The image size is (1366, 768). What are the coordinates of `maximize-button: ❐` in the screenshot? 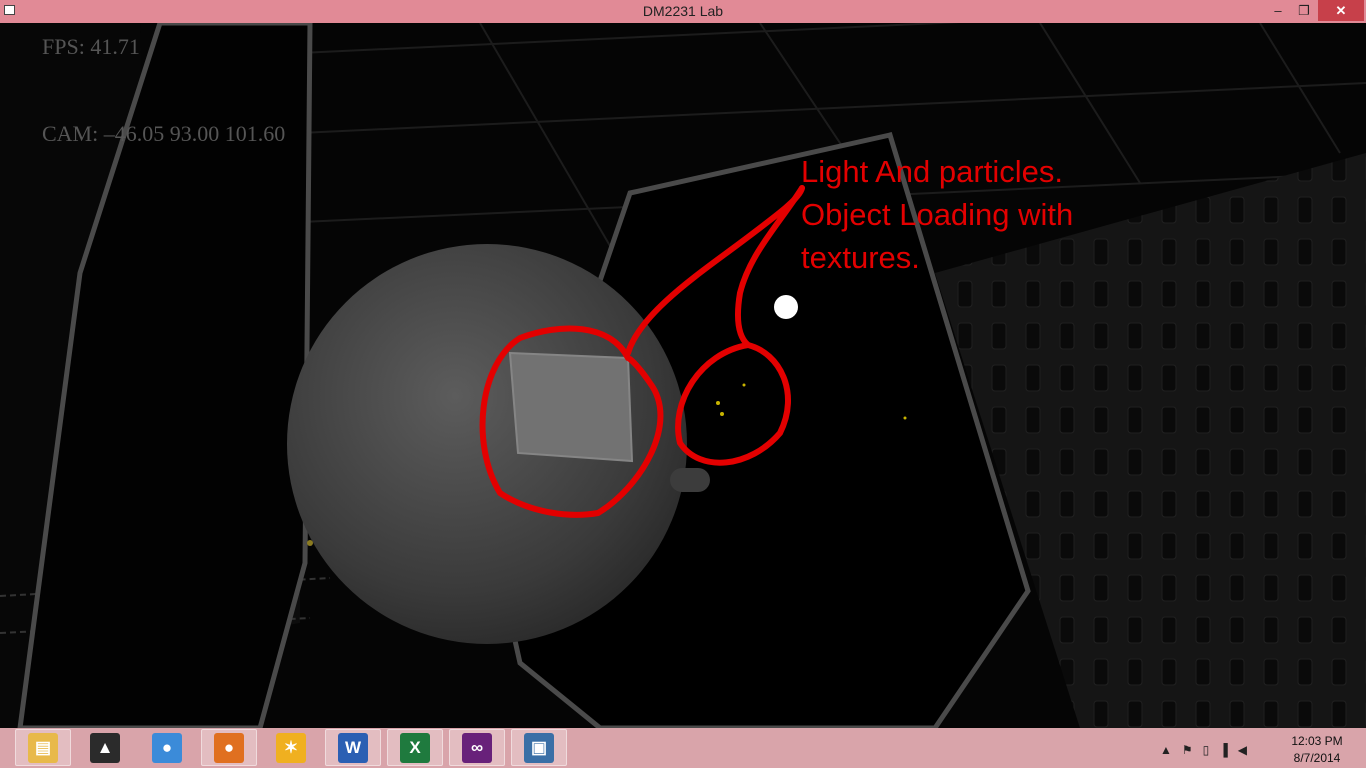 It's located at (1304, 10).